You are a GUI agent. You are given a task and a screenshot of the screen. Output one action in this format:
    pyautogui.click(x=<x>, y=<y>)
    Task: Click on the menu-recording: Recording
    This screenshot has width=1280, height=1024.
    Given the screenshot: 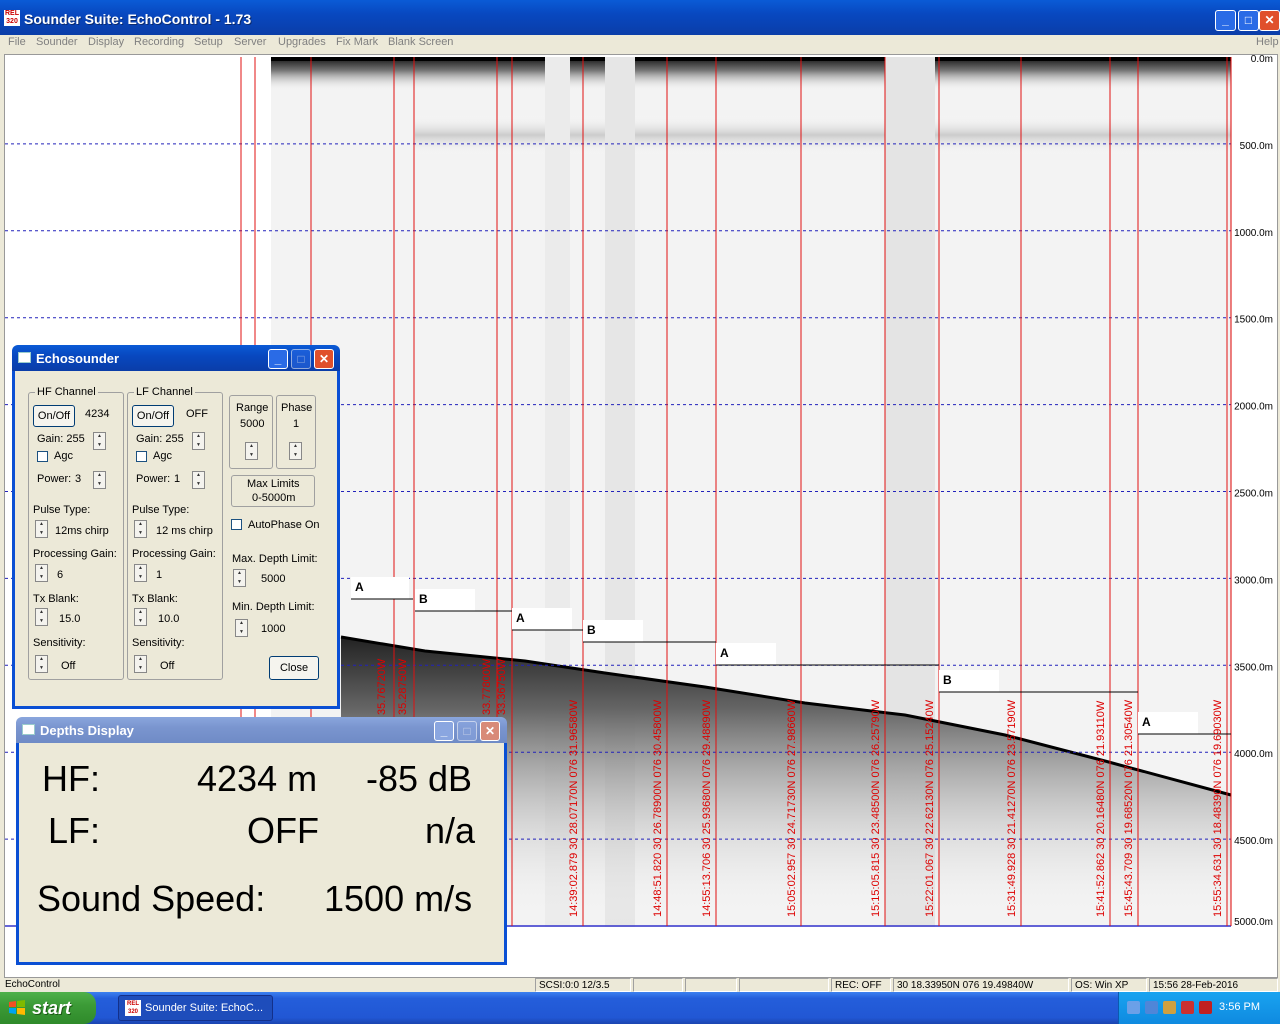 What is the action you would take?
    pyautogui.click(x=159, y=42)
    